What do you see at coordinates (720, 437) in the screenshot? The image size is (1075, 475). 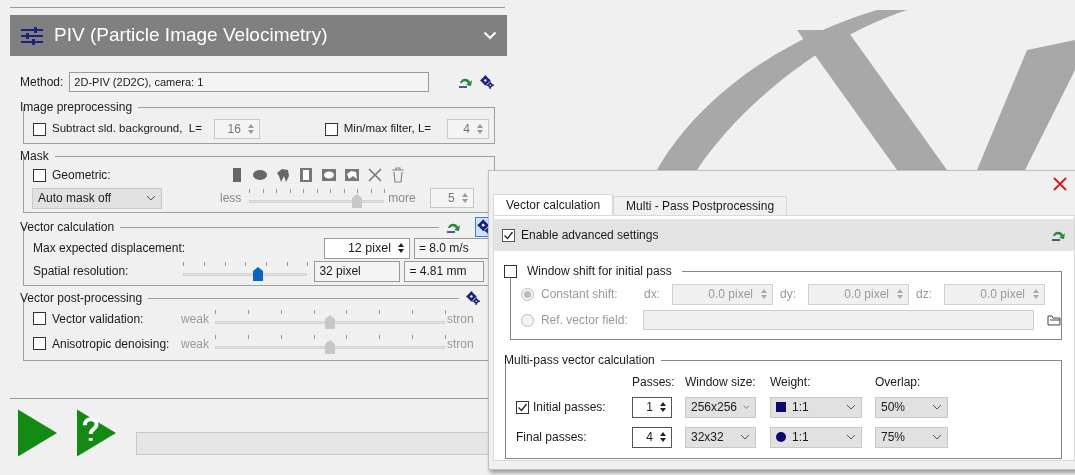 I see `window-size-dropdown: 32x32` at bounding box center [720, 437].